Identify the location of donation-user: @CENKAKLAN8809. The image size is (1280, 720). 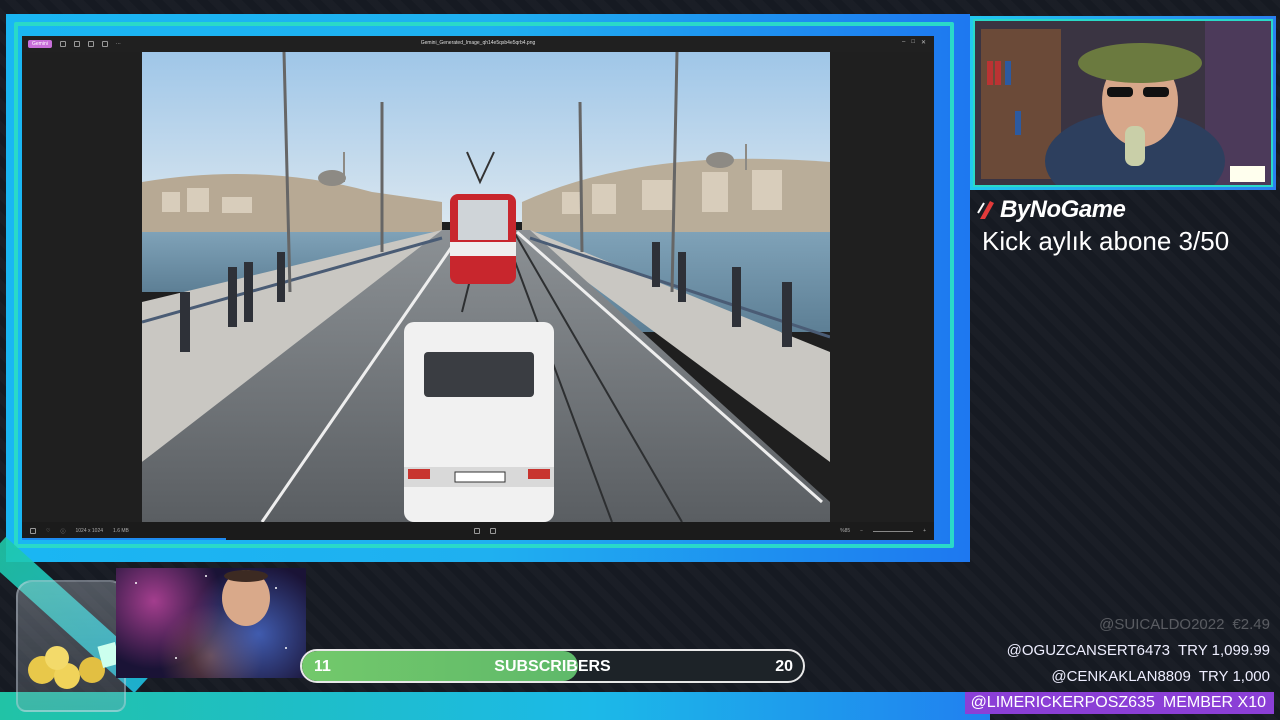
(1121, 676).